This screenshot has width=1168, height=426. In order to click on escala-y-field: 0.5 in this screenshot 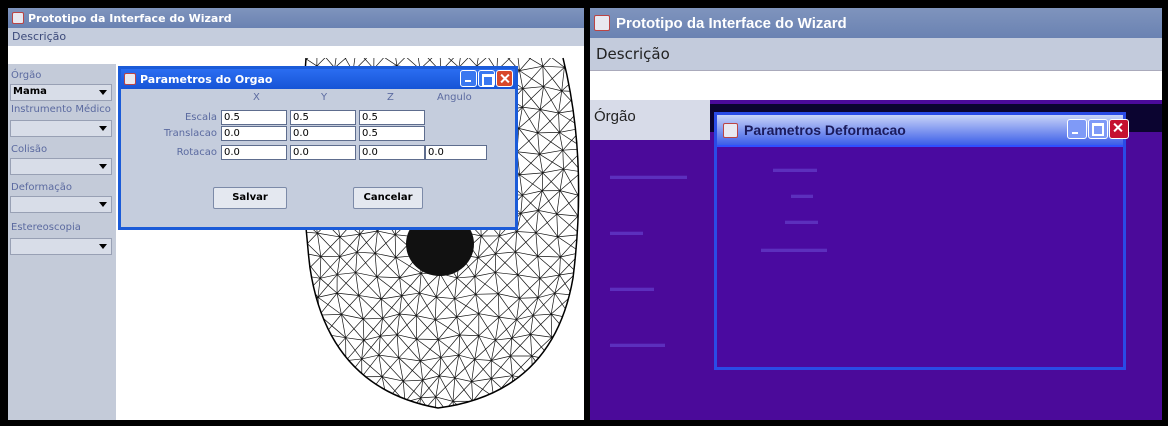, I will do `click(323, 117)`.